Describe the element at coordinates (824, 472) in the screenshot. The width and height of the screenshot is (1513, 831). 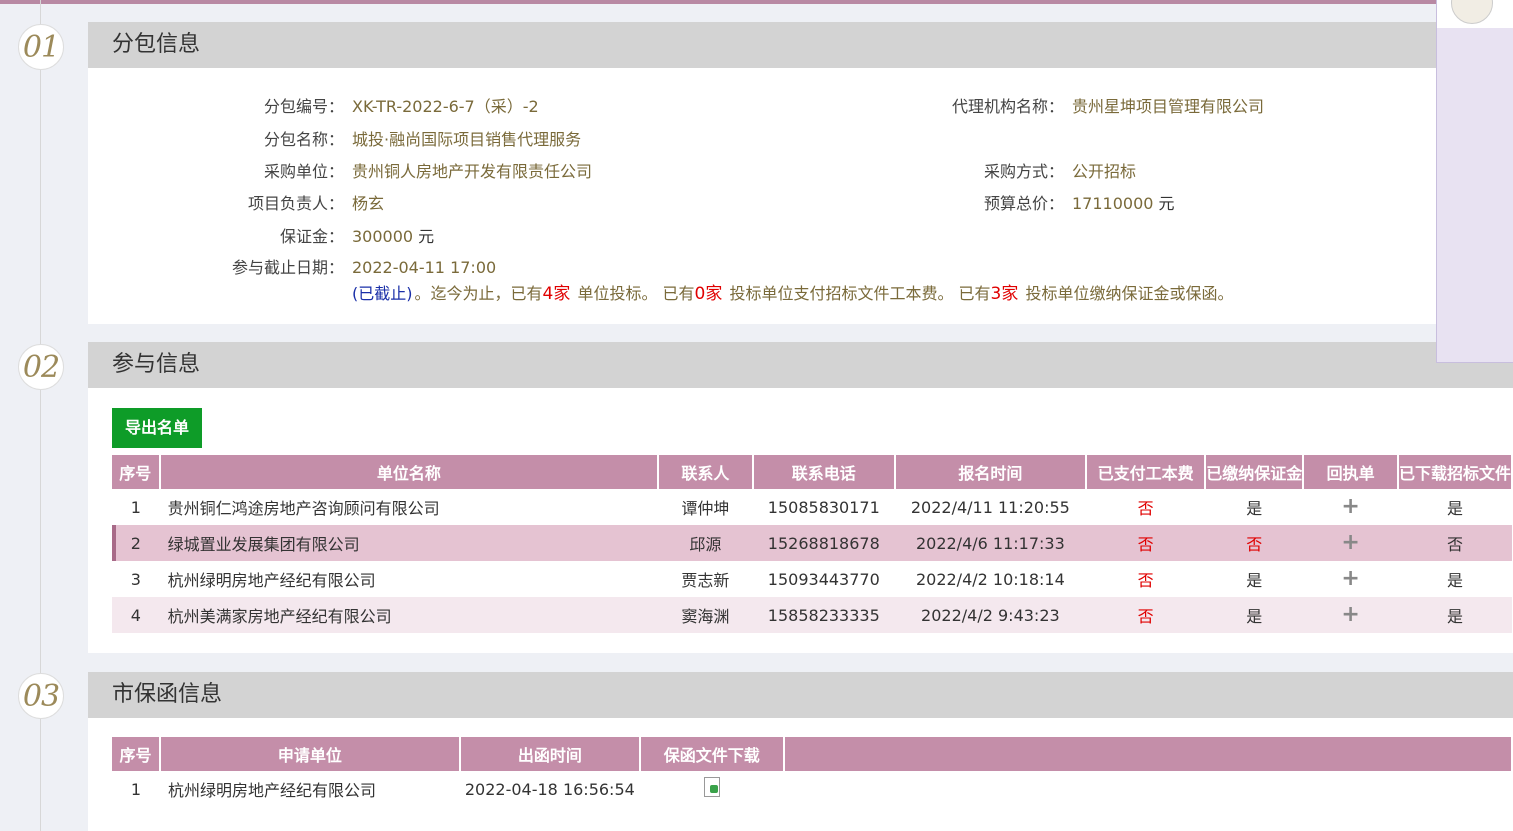
I see `col-header-phone: 联系电话` at that location.